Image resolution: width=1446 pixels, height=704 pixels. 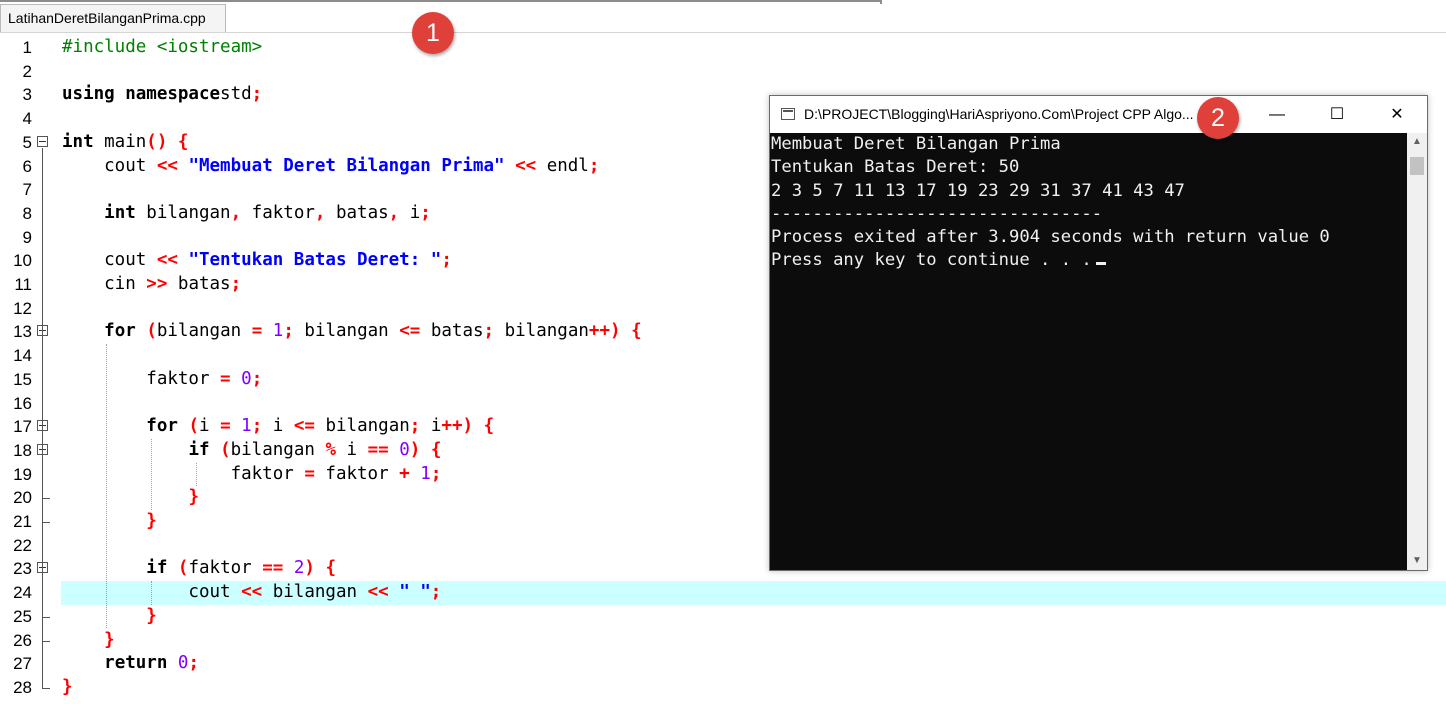 I want to click on code-line: 2, so click(x=723, y=72).